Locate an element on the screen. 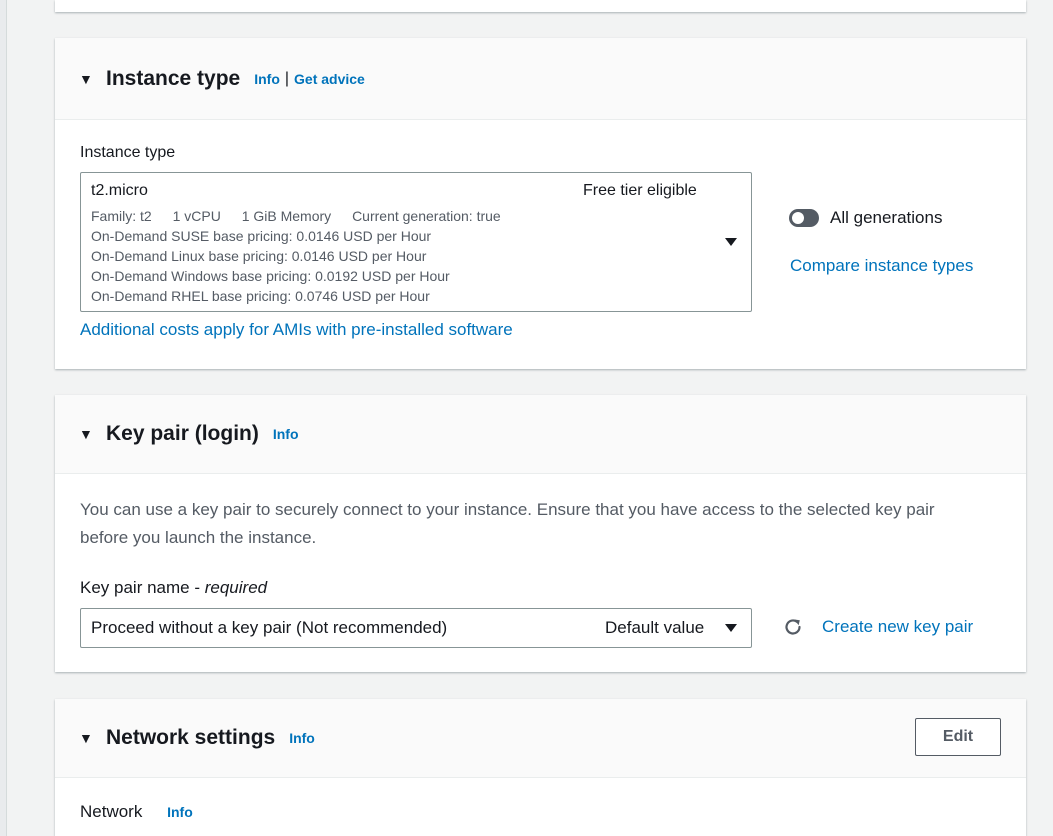  network-field-label: Network Info is located at coordinates (136, 812).